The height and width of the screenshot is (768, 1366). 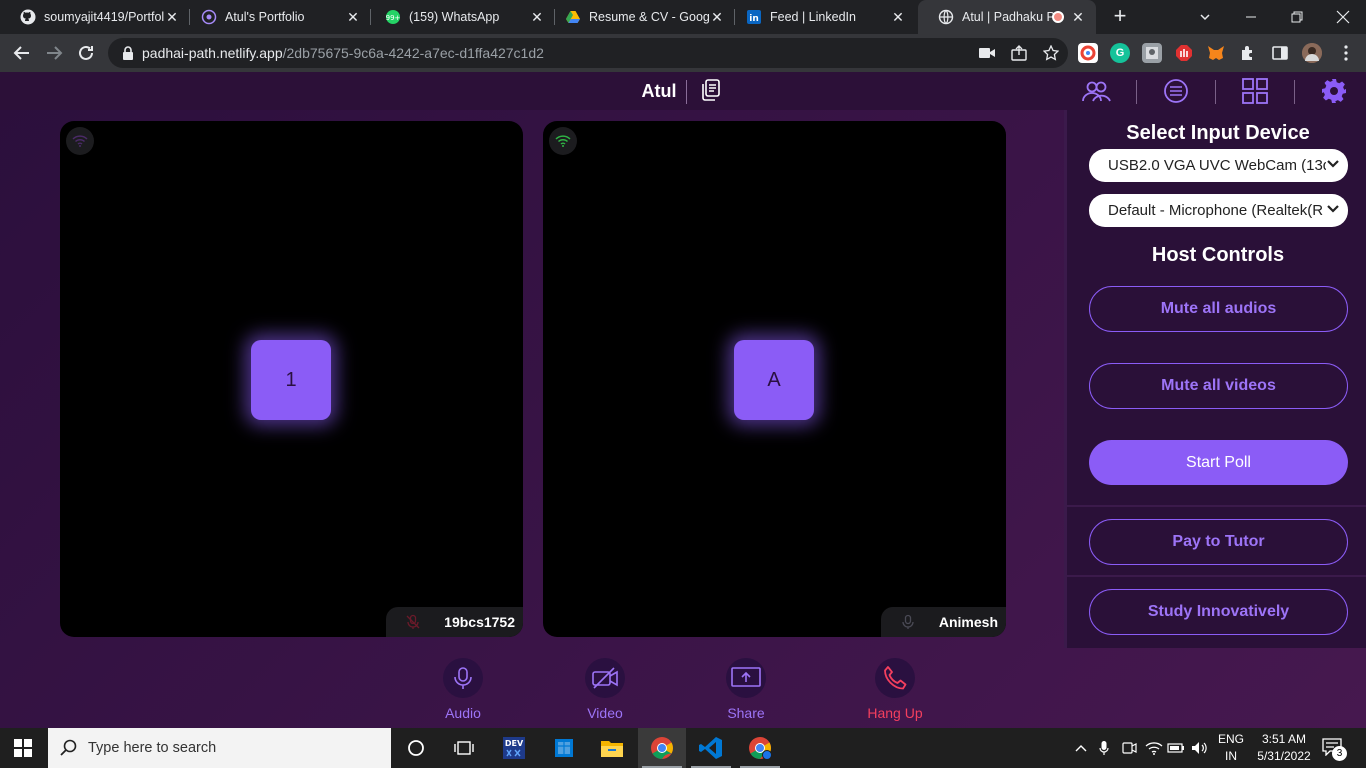 What do you see at coordinates (711, 90) in the screenshot?
I see `copy-link-icon` at bounding box center [711, 90].